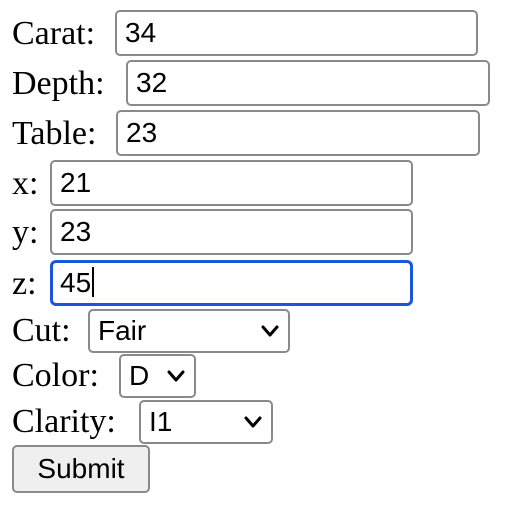  I want to click on x-row: x:, so click(25, 184).